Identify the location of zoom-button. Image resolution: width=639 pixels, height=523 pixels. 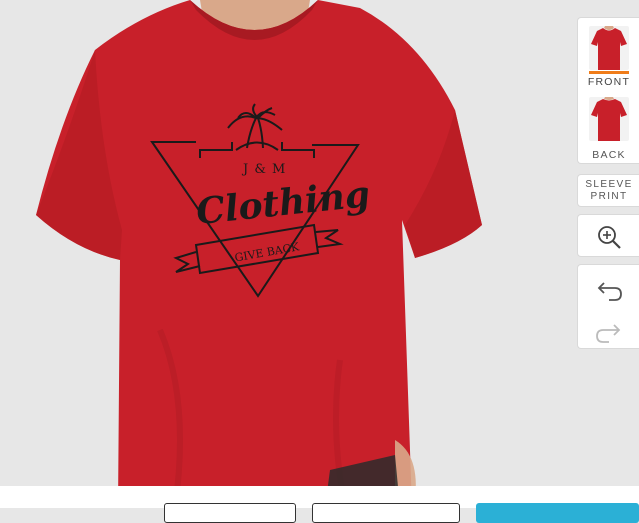
(608, 235).